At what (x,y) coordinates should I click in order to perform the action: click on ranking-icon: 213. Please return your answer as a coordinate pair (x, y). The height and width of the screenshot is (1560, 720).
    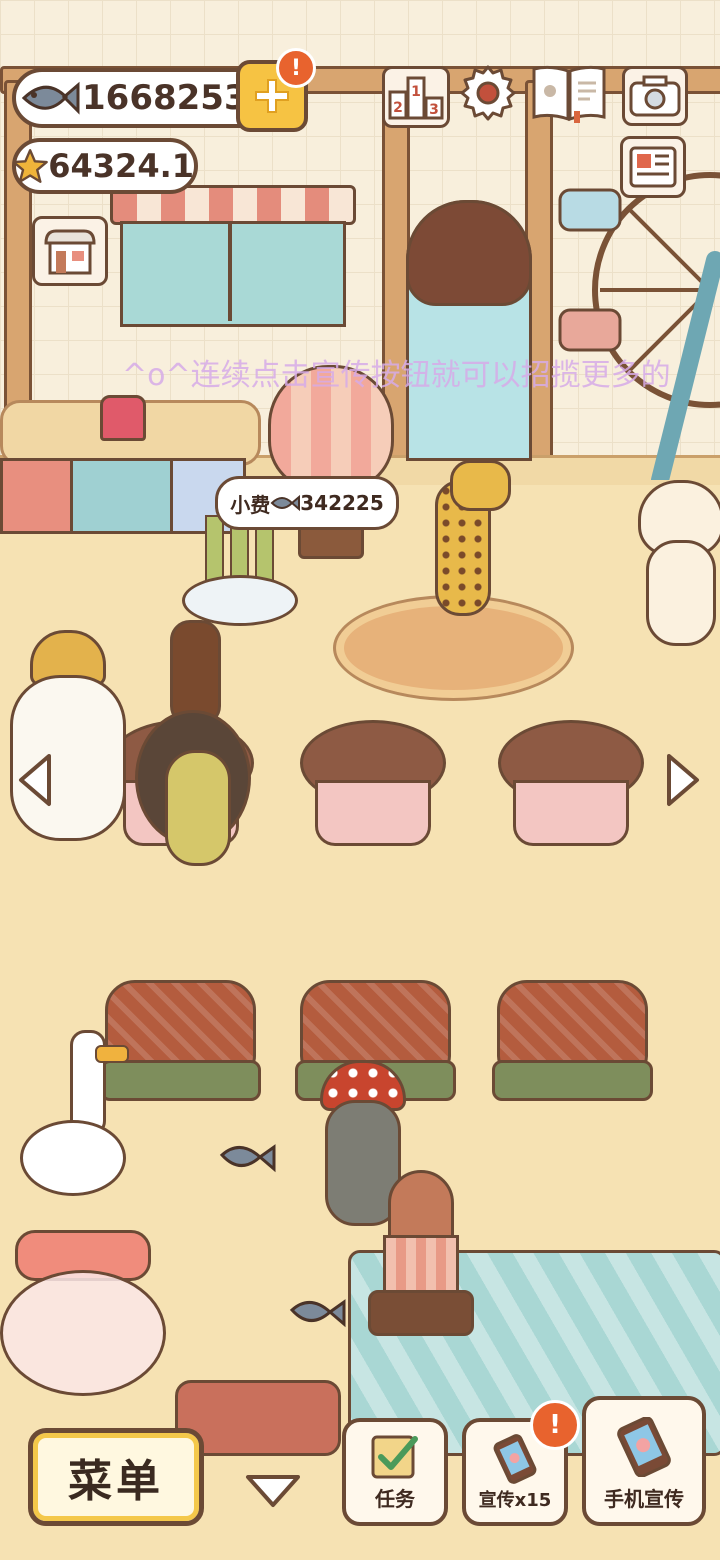
    Looking at the image, I should click on (416, 98).